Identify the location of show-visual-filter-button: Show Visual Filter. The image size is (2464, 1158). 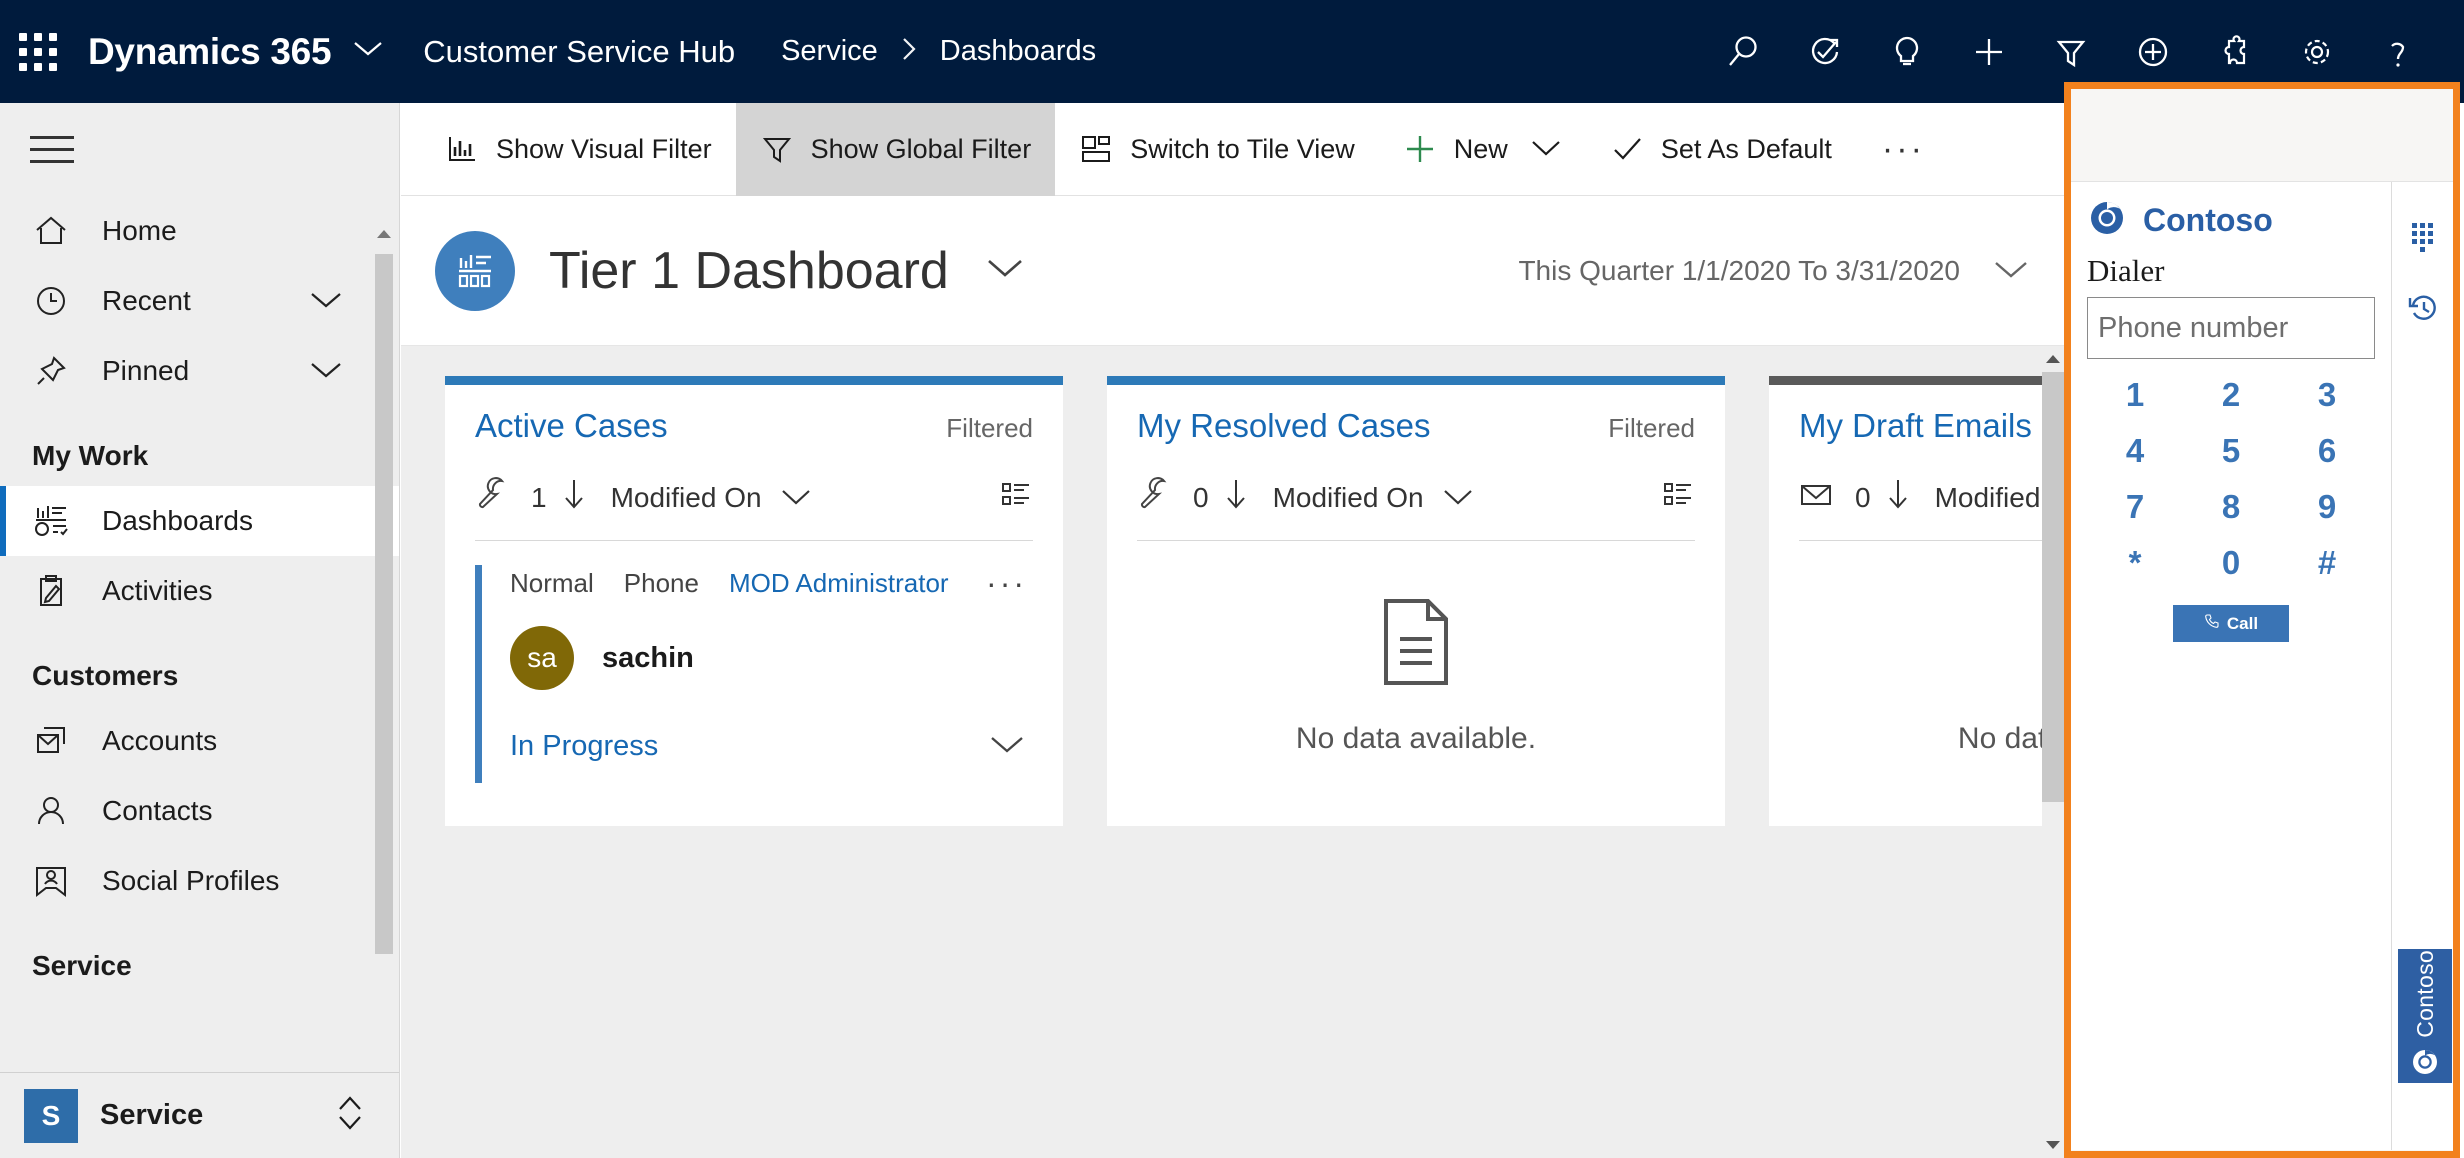
(578, 149).